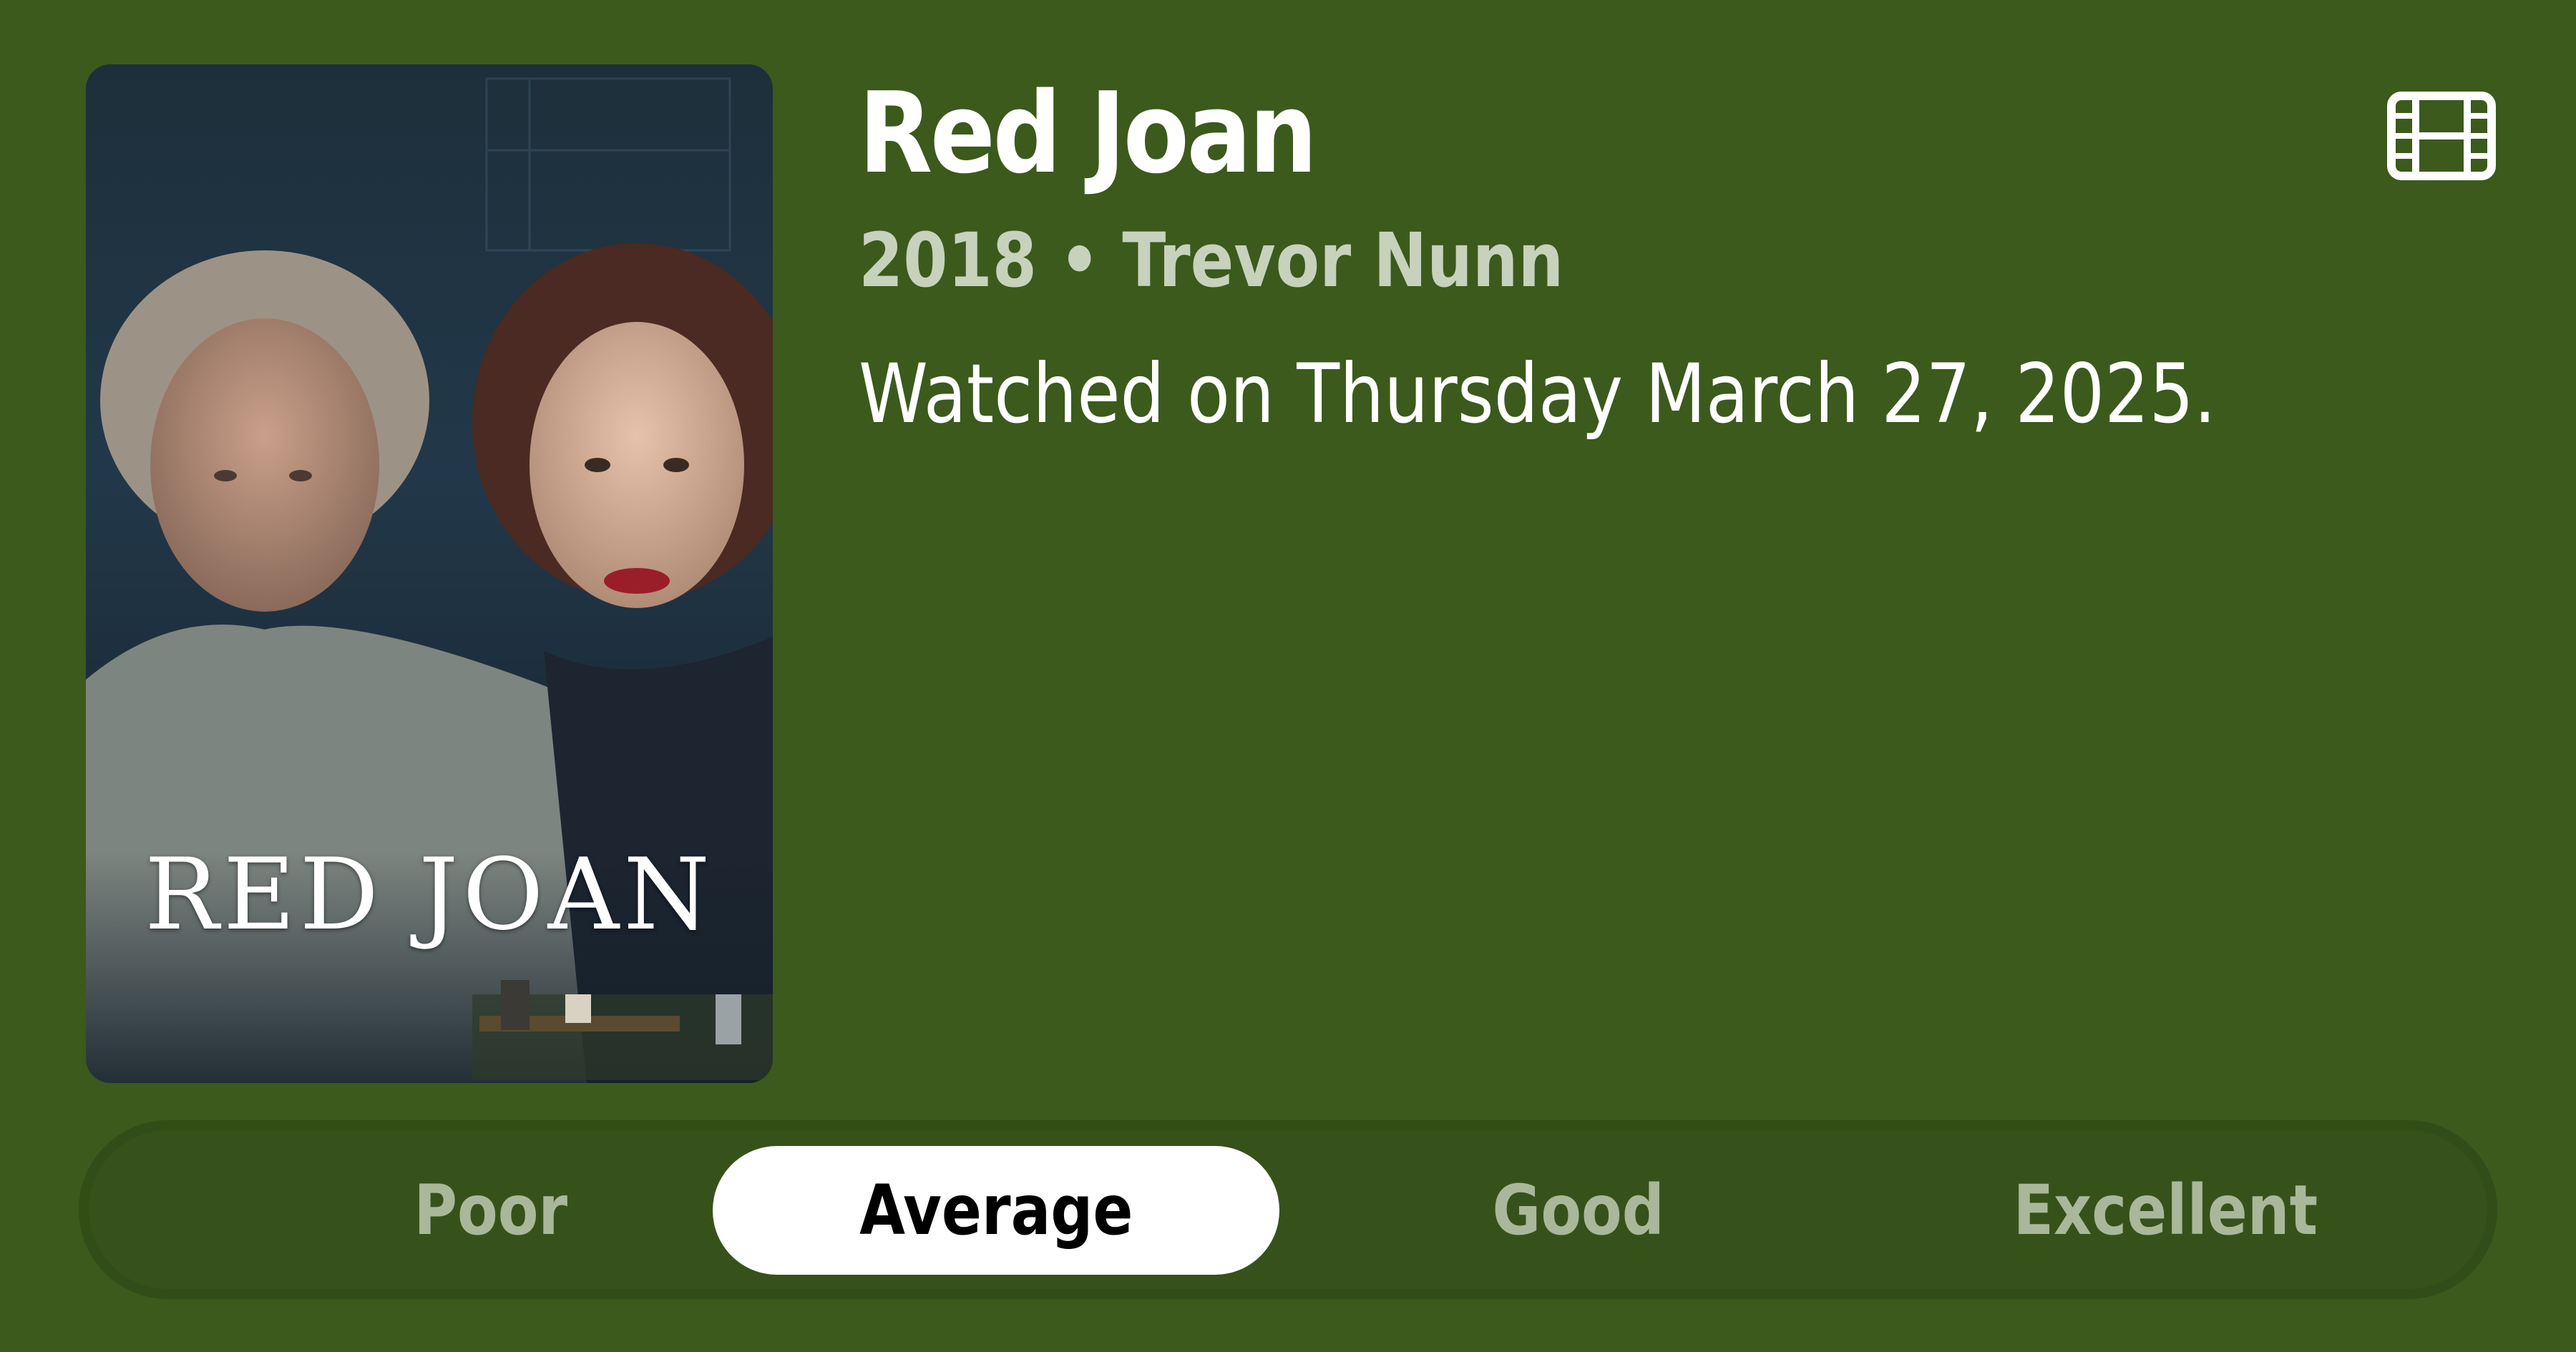 Image resolution: width=2576 pixels, height=1352 pixels. I want to click on movie-title: Red Joan, so click(1088, 133).